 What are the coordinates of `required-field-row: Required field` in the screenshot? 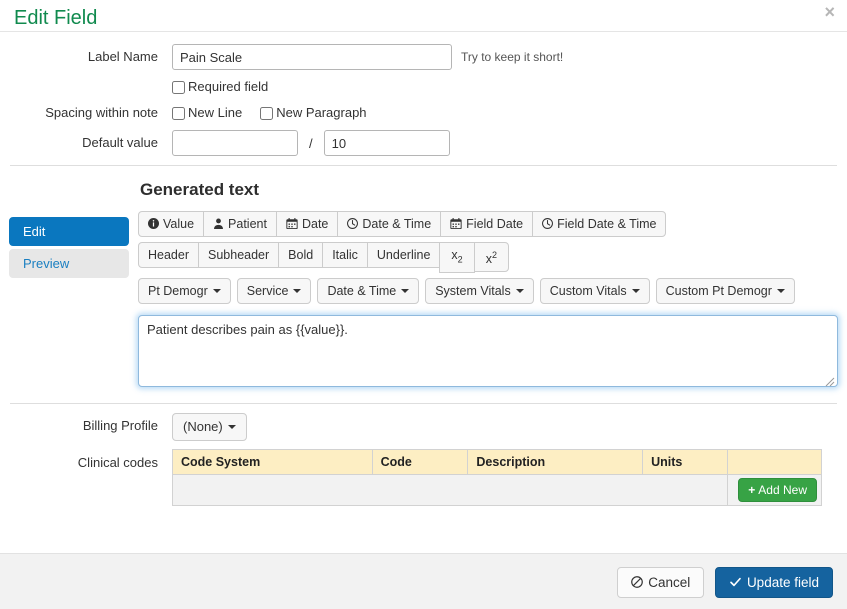 It's located at (423, 87).